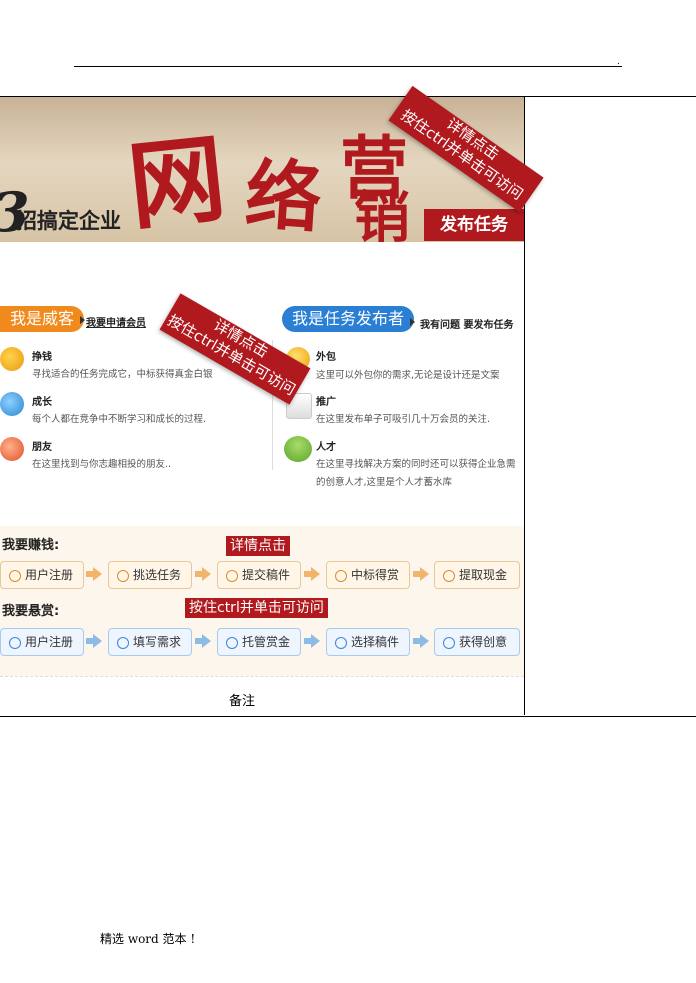  What do you see at coordinates (116, 321) in the screenshot?
I see `apply-member-link: 我要申请会员` at bounding box center [116, 321].